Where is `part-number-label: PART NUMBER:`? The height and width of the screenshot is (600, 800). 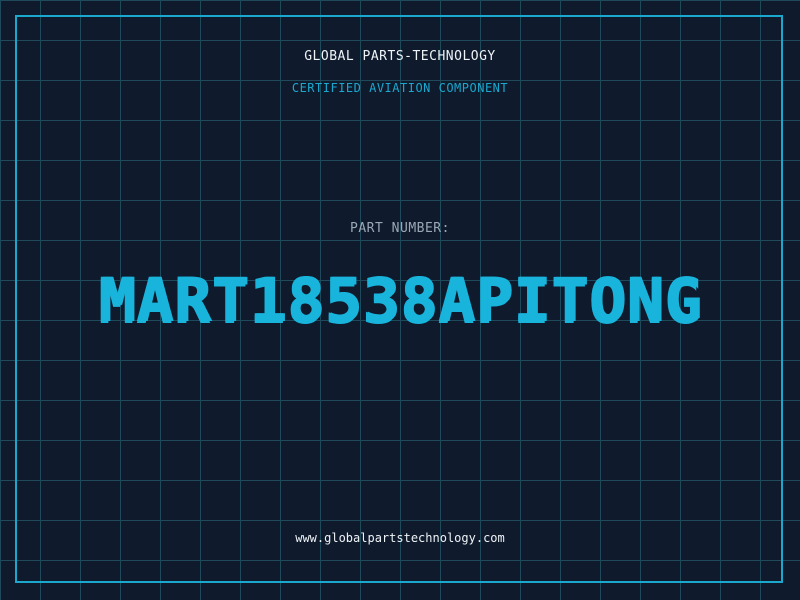
part-number-label: PART NUMBER: is located at coordinates (400, 228).